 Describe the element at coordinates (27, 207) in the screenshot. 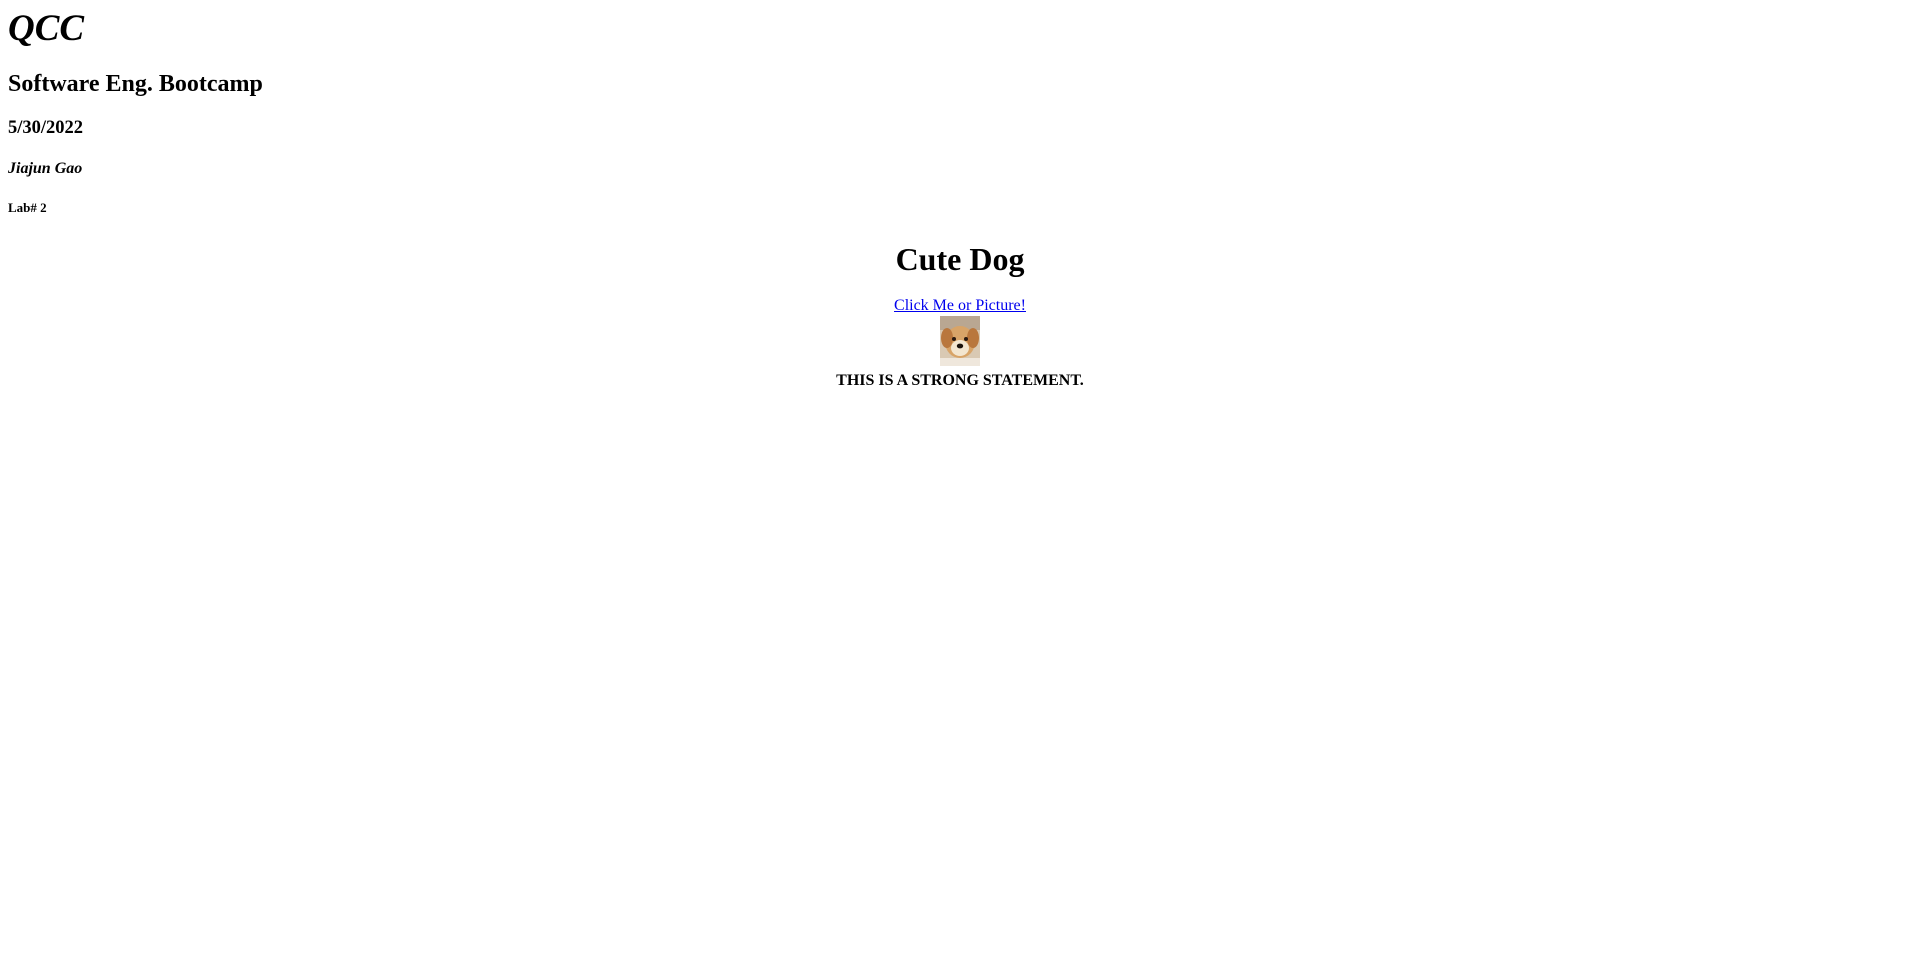

I see `lab-heading: Lab# 2` at that location.